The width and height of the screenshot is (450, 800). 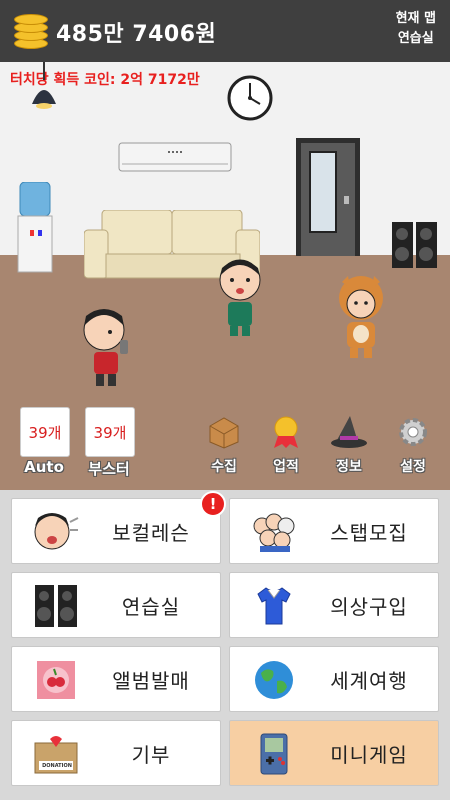 I want to click on ceiling-lamp-icon, so click(x=44, y=85).